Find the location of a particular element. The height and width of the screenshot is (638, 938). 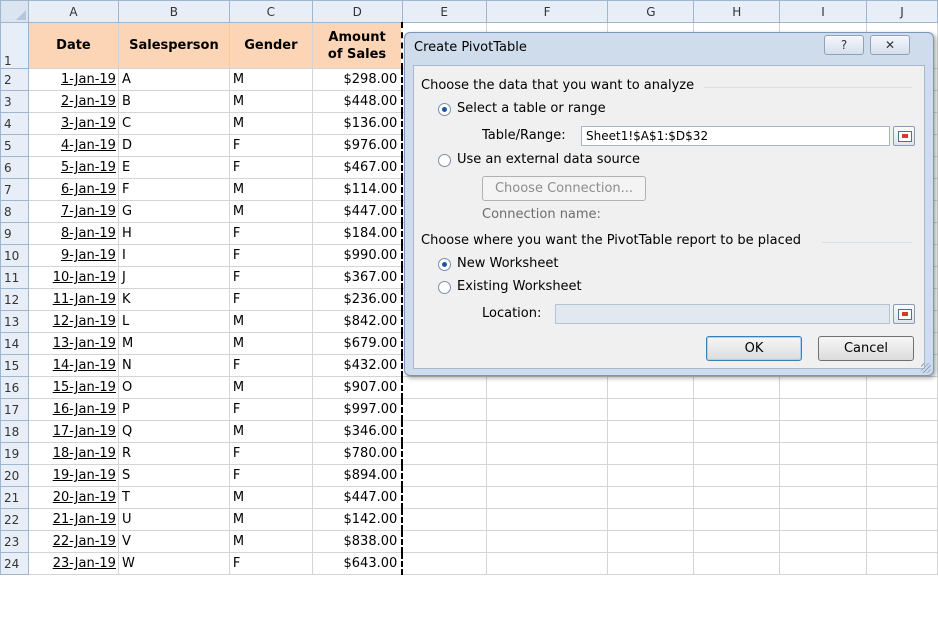

row-header: 11 is located at coordinates (14, 277).